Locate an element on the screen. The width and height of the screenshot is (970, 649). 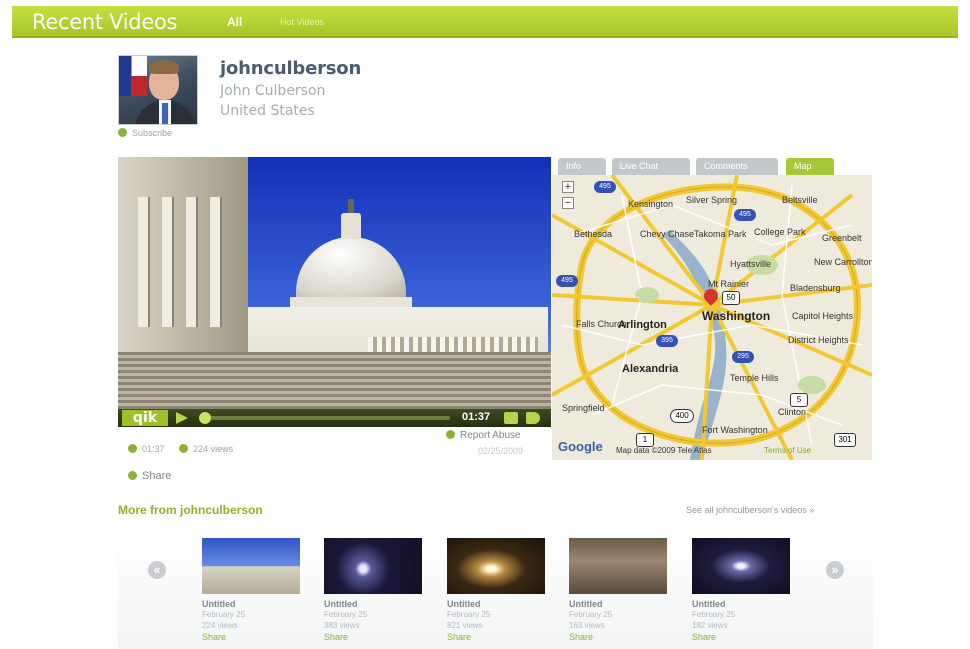
map-label-temple-hills: Temple Hills is located at coordinates (754, 378).